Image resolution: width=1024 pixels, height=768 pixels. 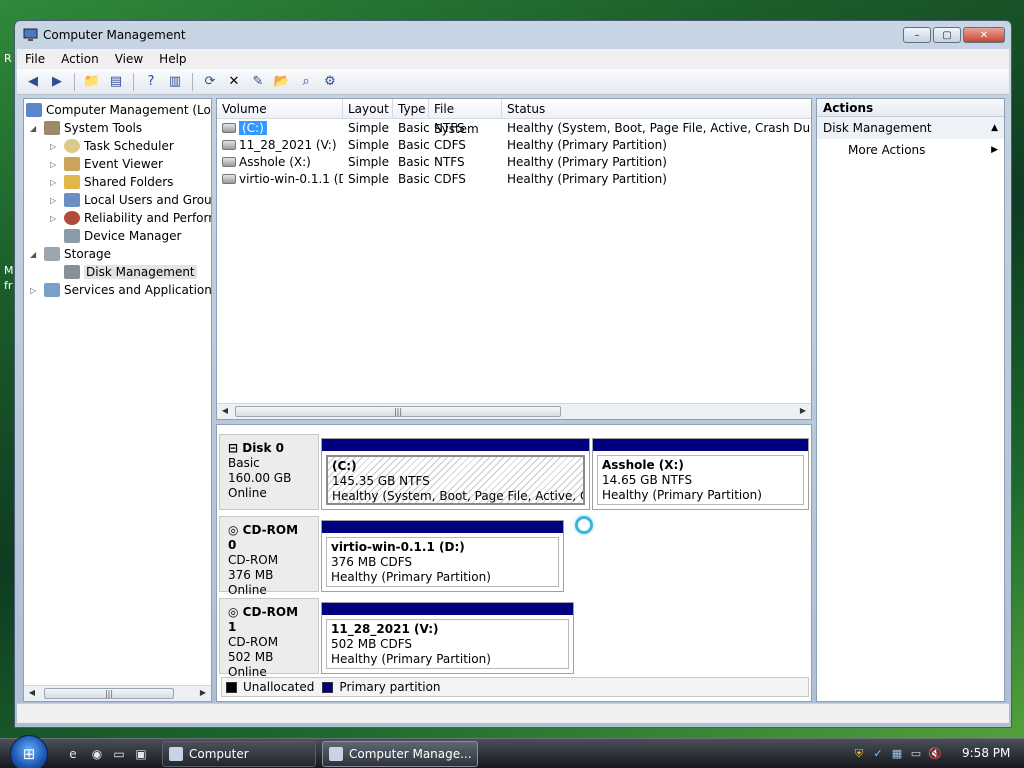 What do you see at coordinates (86, 128) in the screenshot?
I see `tree-item-system-tools: ◢ System Tools` at bounding box center [86, 128].